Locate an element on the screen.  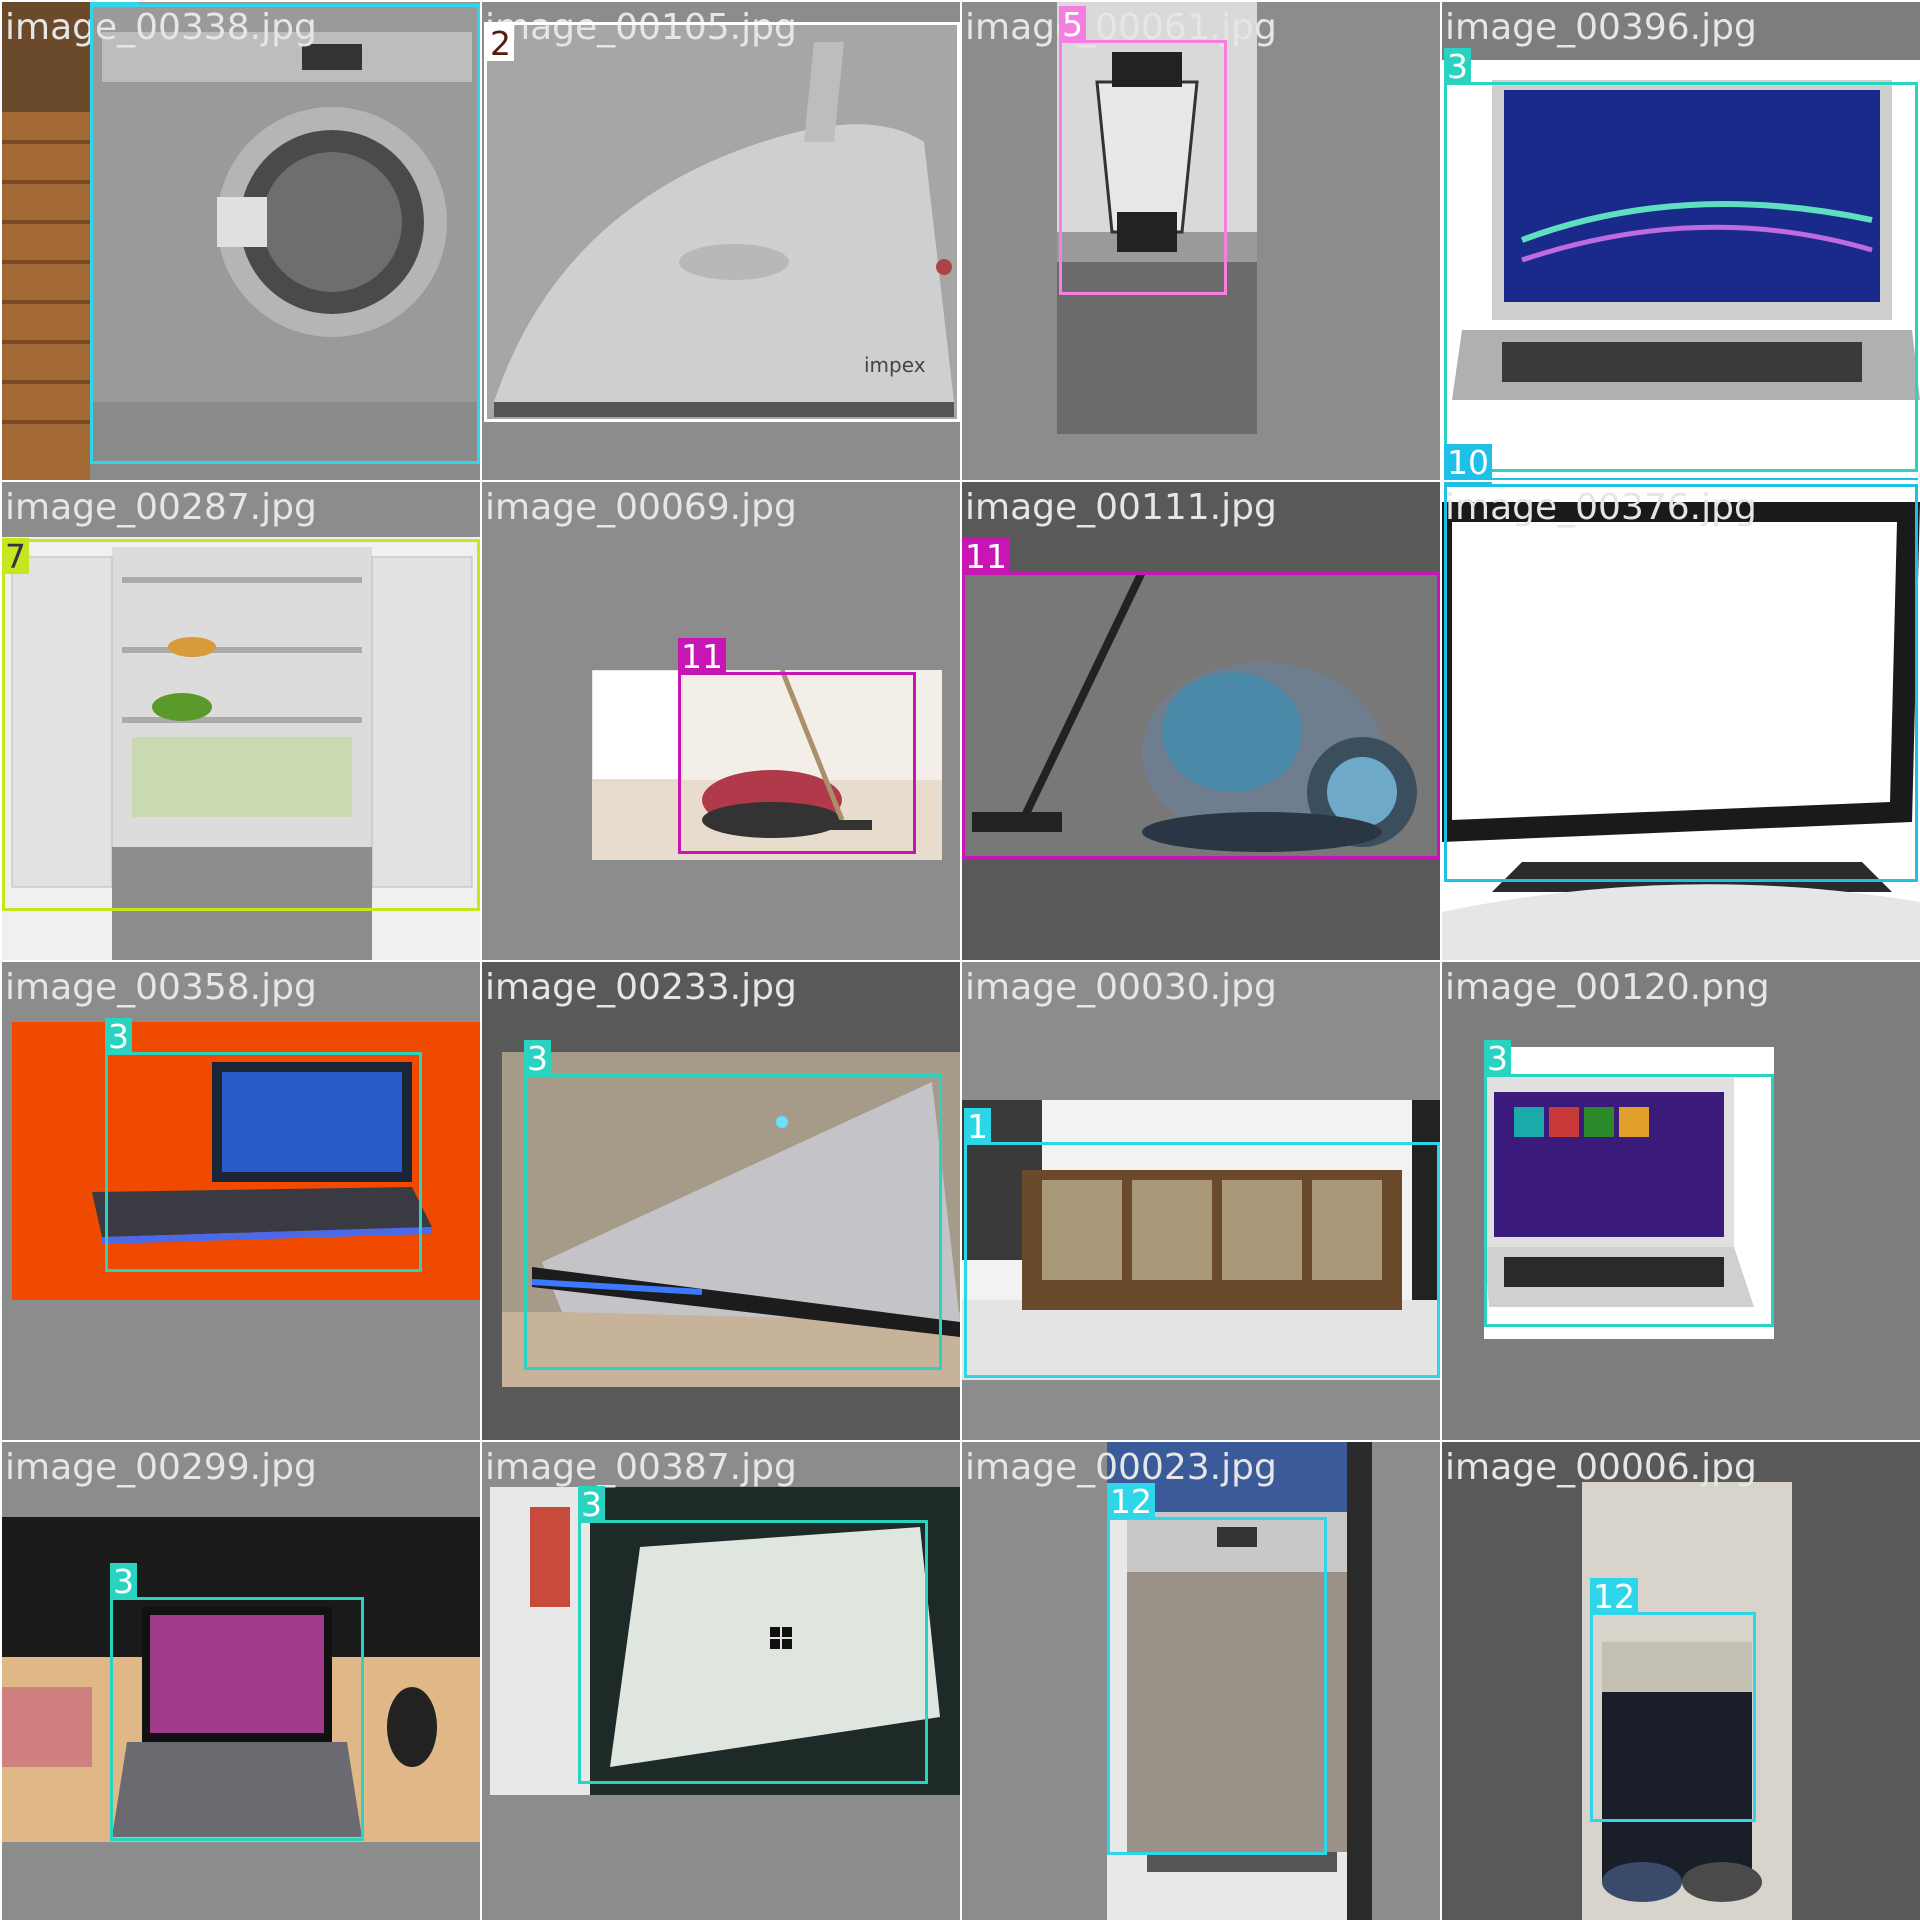
tile-blender: image_00061.jpg 5 is located at coordinates (1201, 241).